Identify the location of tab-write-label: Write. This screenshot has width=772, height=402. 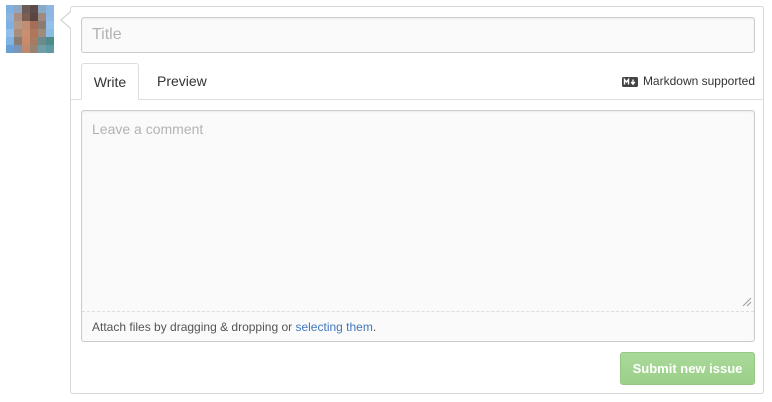
(110, 82).